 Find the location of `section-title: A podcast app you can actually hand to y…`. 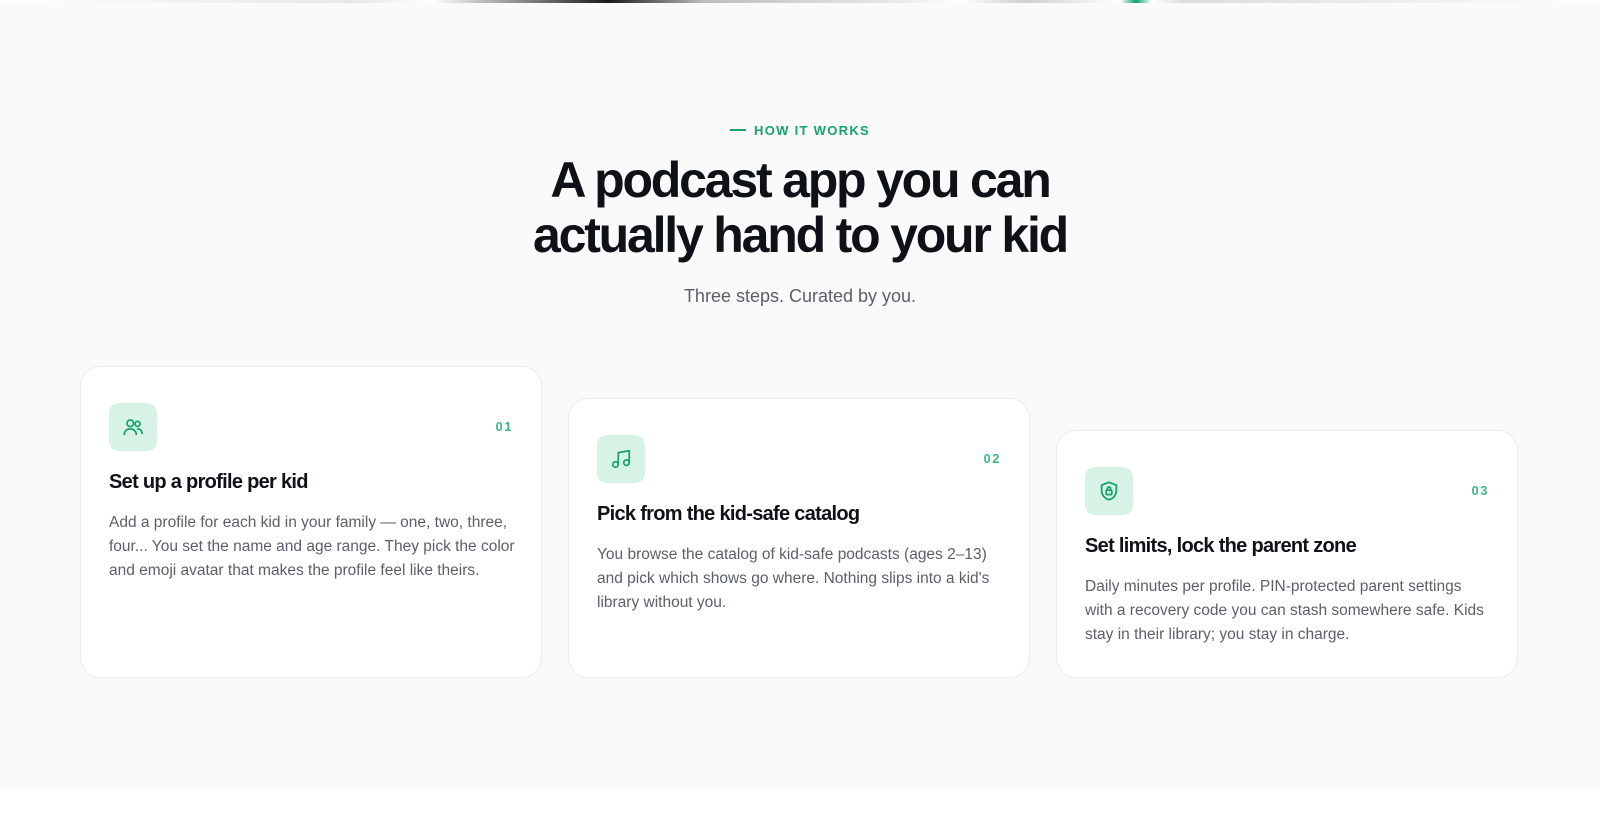

section-title: A podcast app you can actually hand to y… is located at coordinates (800, 208).